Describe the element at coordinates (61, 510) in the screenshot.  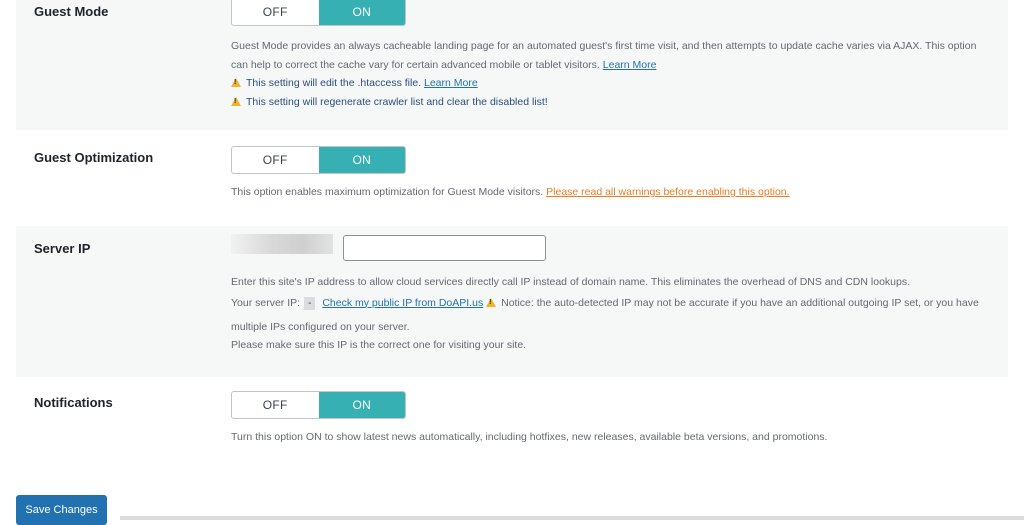
I see `save-changes-button: Save Changes` at that location.